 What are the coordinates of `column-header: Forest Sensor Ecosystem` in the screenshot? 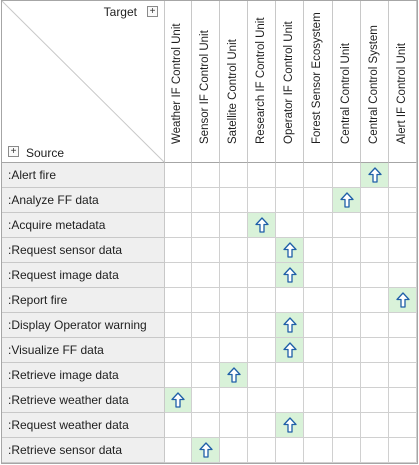 It's located at (318, 82).